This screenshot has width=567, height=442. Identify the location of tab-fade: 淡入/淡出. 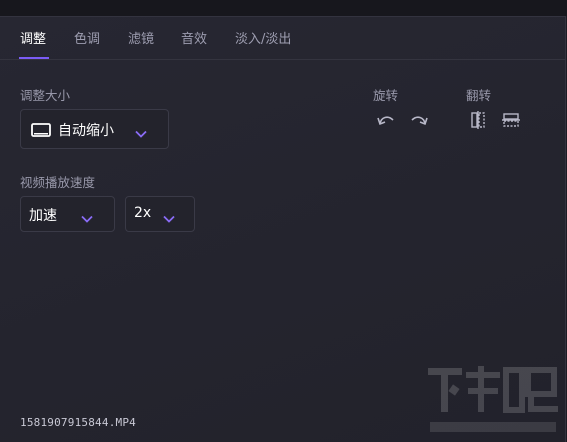
(263, 37).